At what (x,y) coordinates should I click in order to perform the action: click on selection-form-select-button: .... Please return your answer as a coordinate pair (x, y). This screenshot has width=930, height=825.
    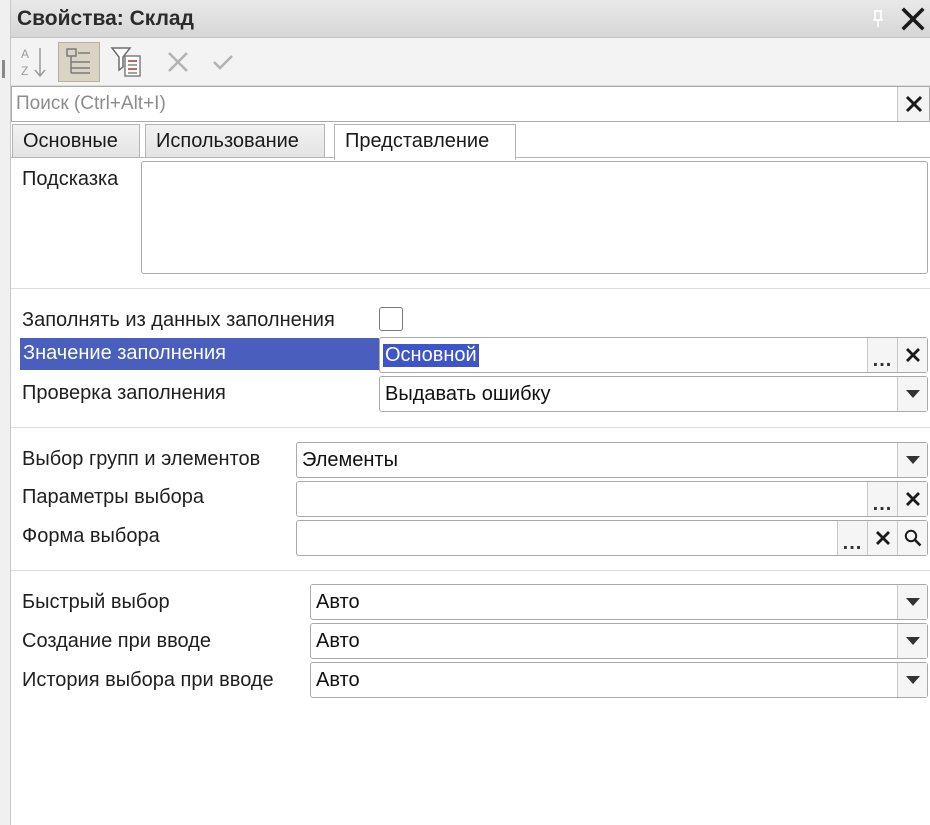
    Looking at the image, I should click on (852, 538).